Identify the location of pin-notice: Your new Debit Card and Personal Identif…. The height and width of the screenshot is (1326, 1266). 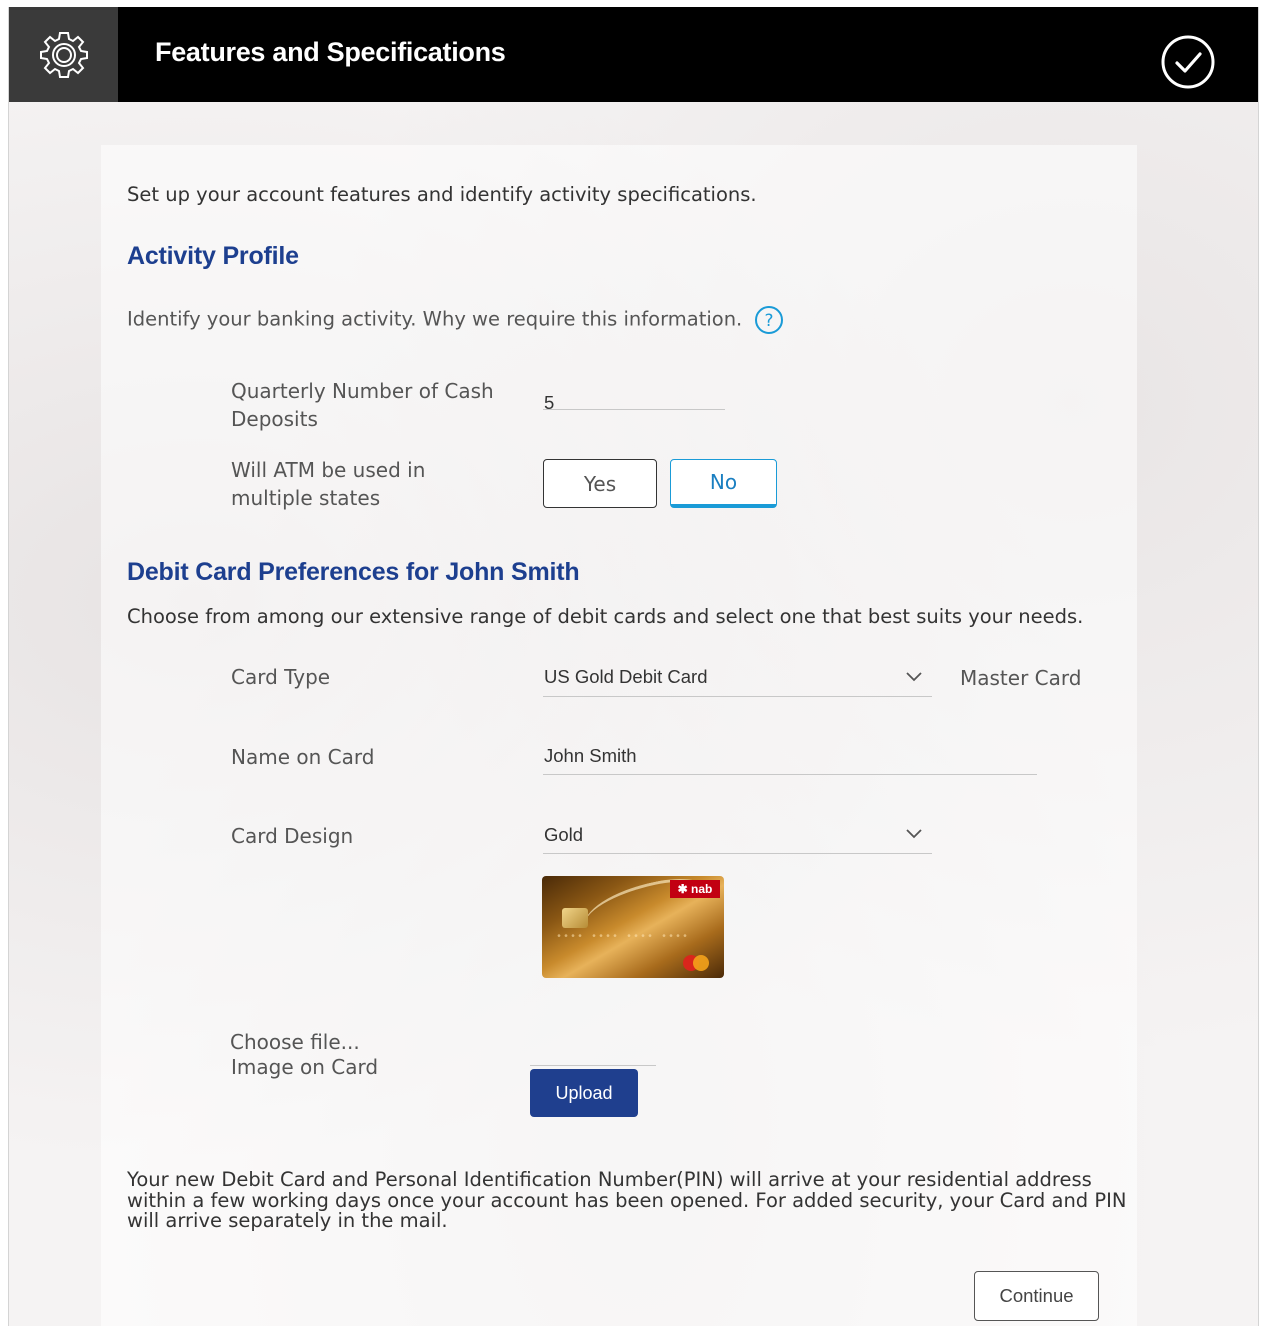
(627, 1200).